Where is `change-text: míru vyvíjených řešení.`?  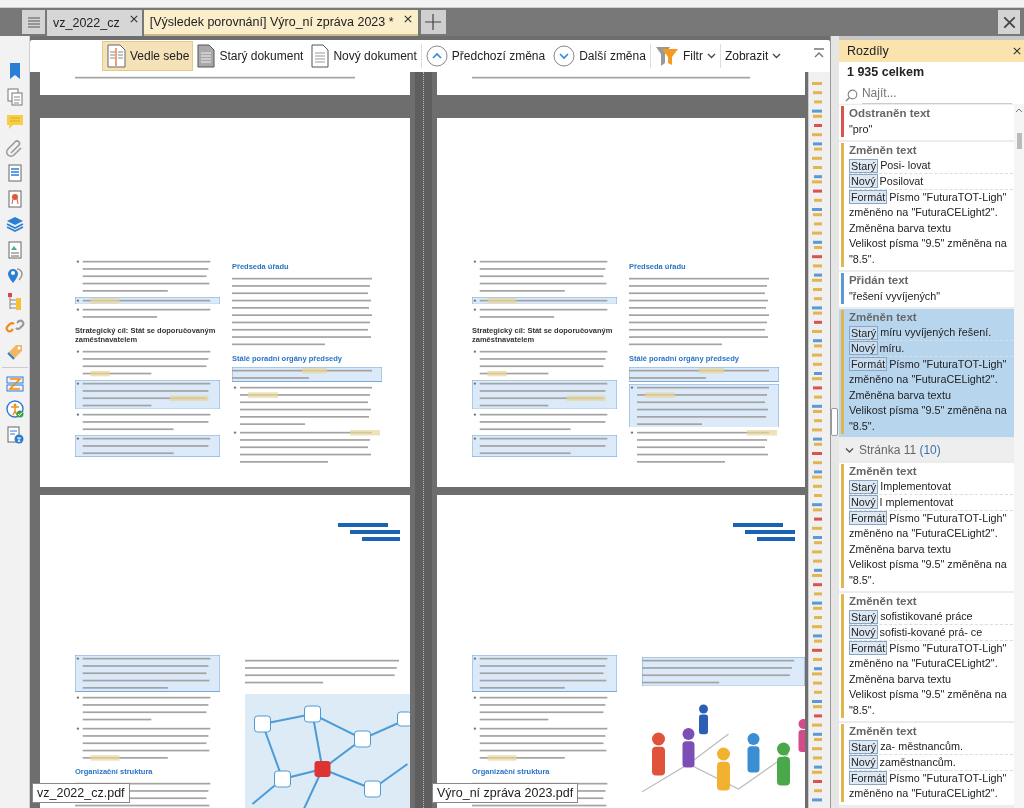
change-text: míru vyvíjených řešení. is located at coordinates (936, 332).